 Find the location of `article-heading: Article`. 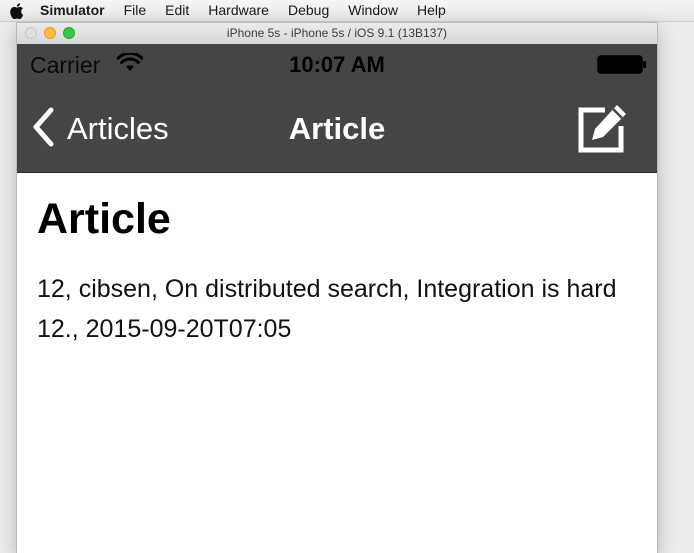

article-heading: Article is located at coordinates (104, 219).